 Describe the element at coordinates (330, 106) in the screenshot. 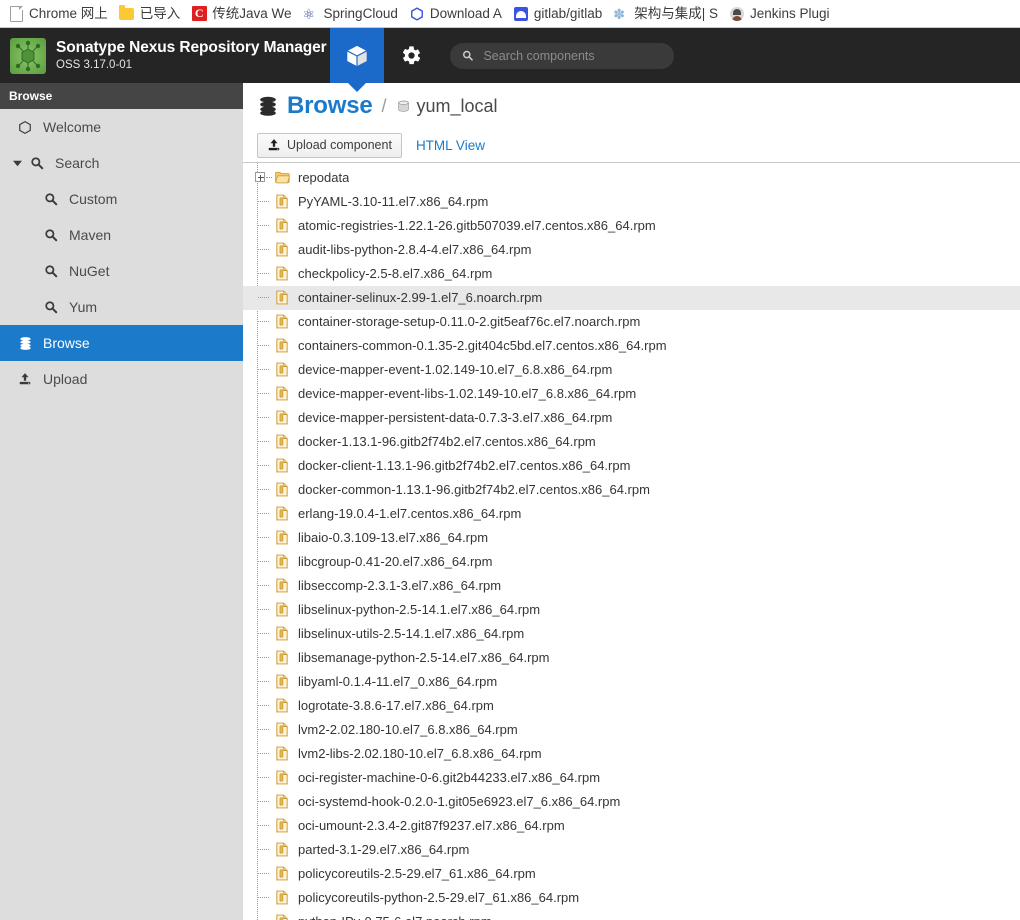

I see `page-title: Browse` at that location.